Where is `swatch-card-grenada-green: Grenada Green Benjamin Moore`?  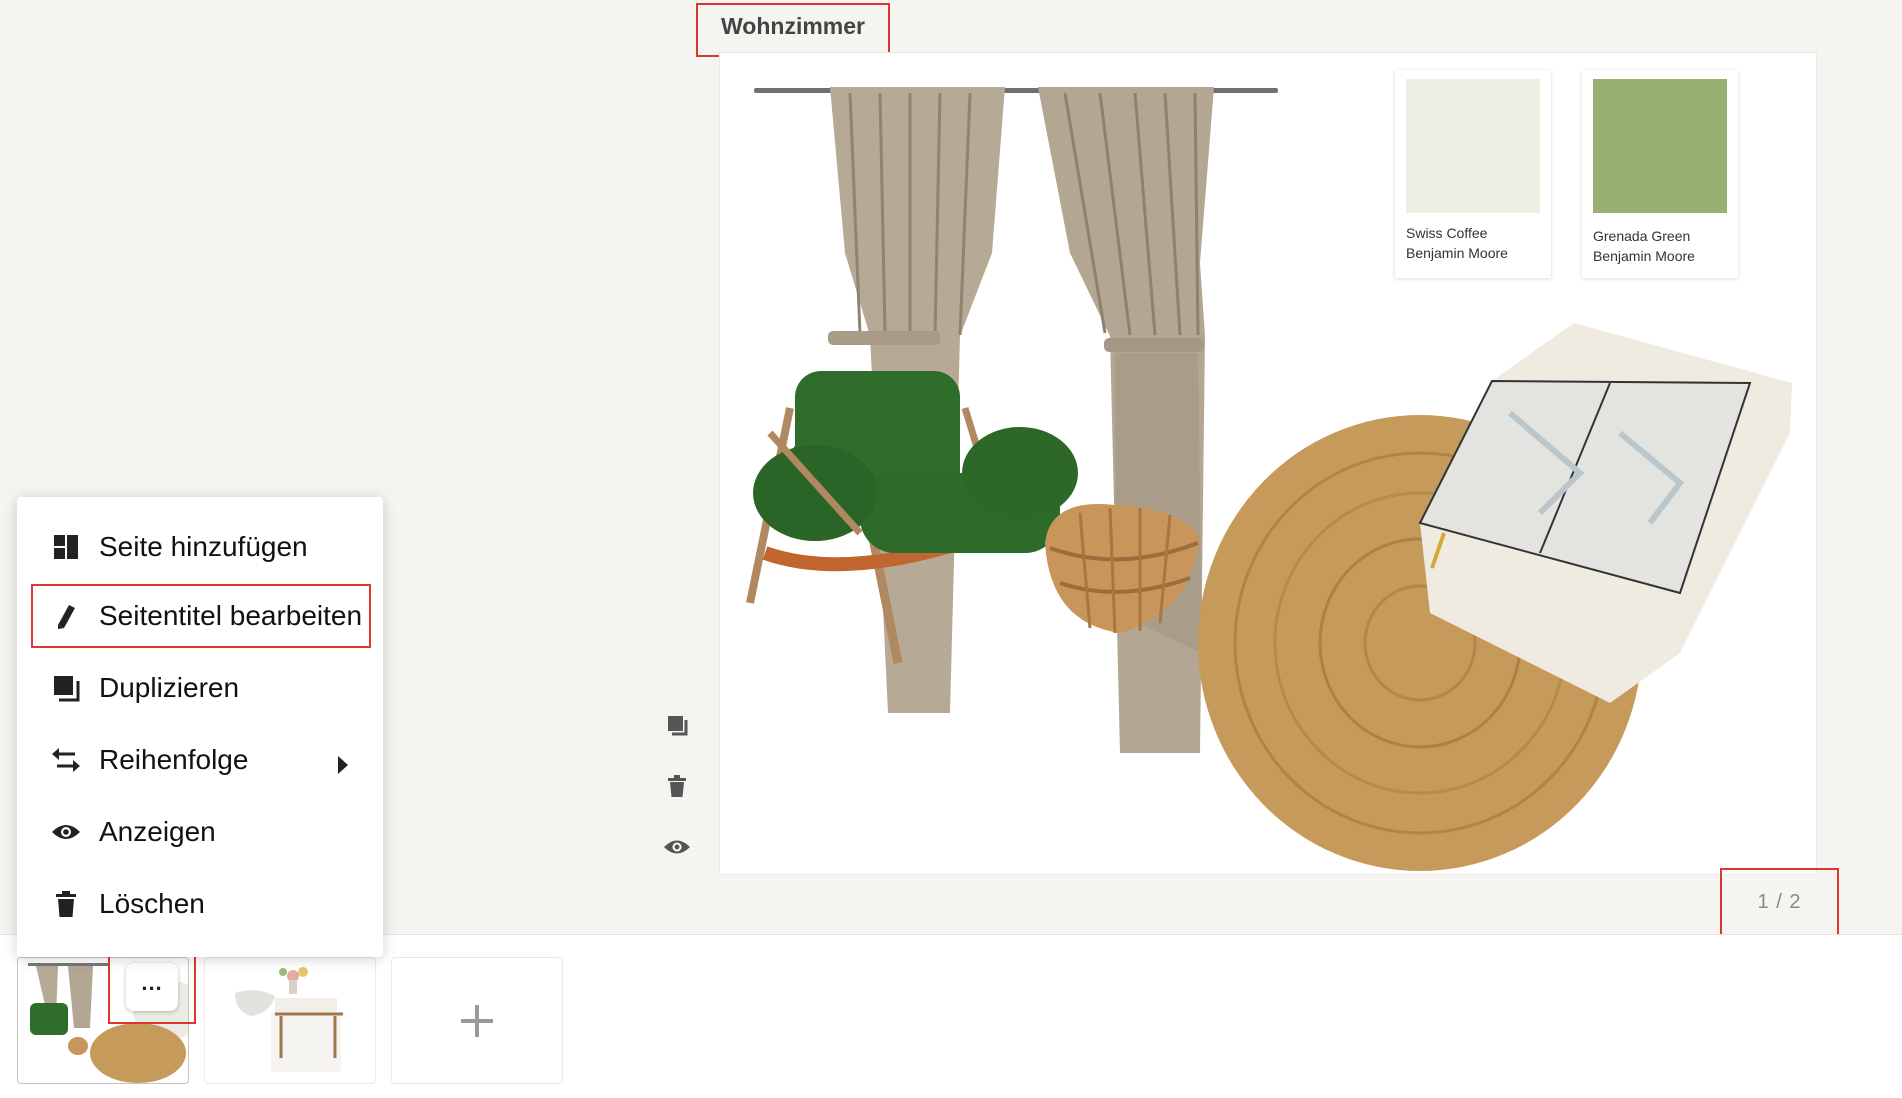 swatch-card-grenada-green: Grenada Green Benjamin Moore is located at coordinates (1660, 174).